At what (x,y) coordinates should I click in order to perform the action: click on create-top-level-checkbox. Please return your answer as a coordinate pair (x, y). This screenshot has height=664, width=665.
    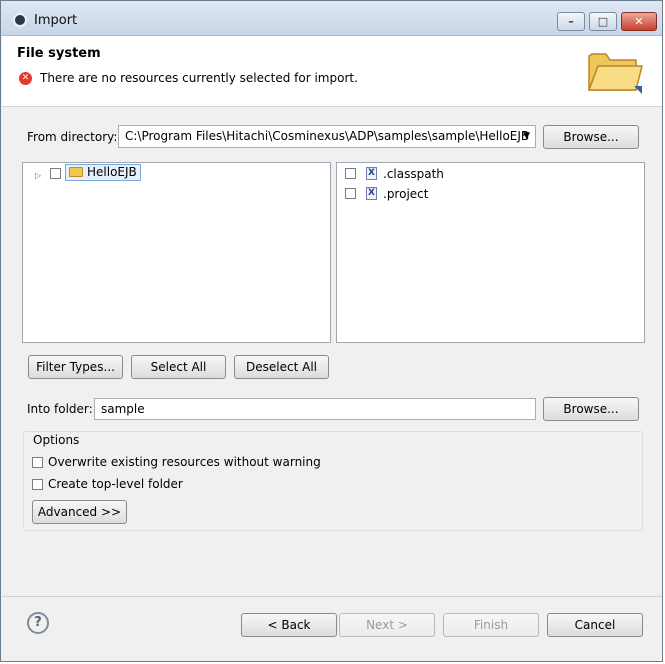
    Looking at the image, I should click on (37, 484).